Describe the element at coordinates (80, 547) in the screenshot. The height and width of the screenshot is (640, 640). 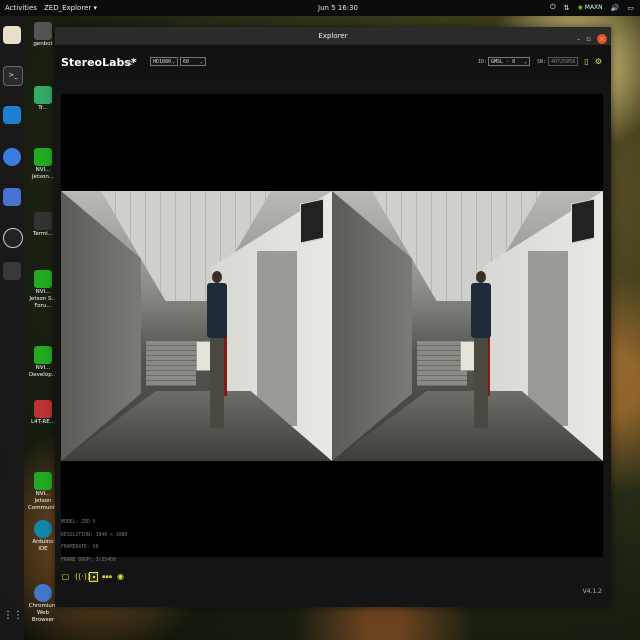
I see `info-framerate: FRAMERATE: 60` at that location.